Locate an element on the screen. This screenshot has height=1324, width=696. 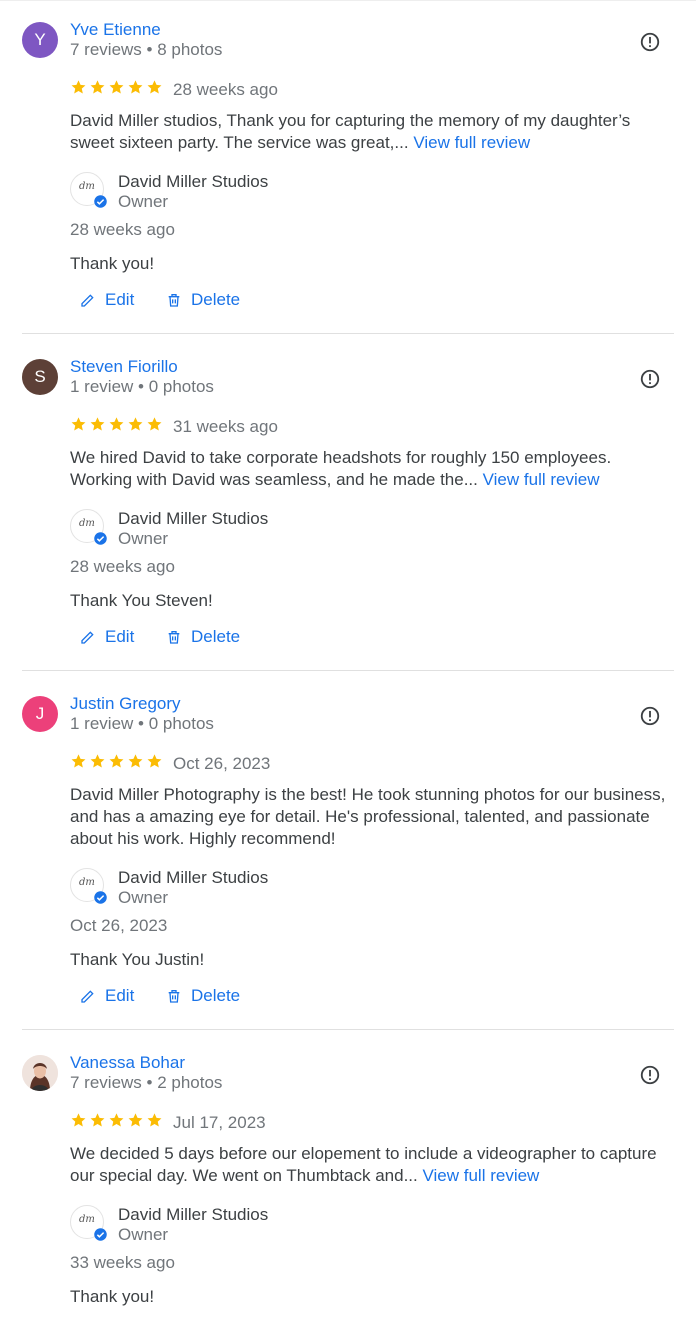
reviewer-name: Yve Etienne is located at coordinates (115, 30).